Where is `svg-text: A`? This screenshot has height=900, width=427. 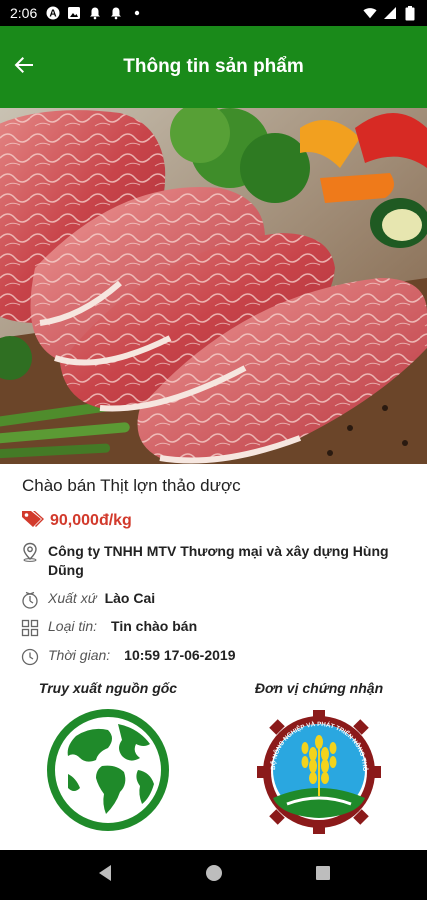
svg-text: A is located at coordinates (53, 14).